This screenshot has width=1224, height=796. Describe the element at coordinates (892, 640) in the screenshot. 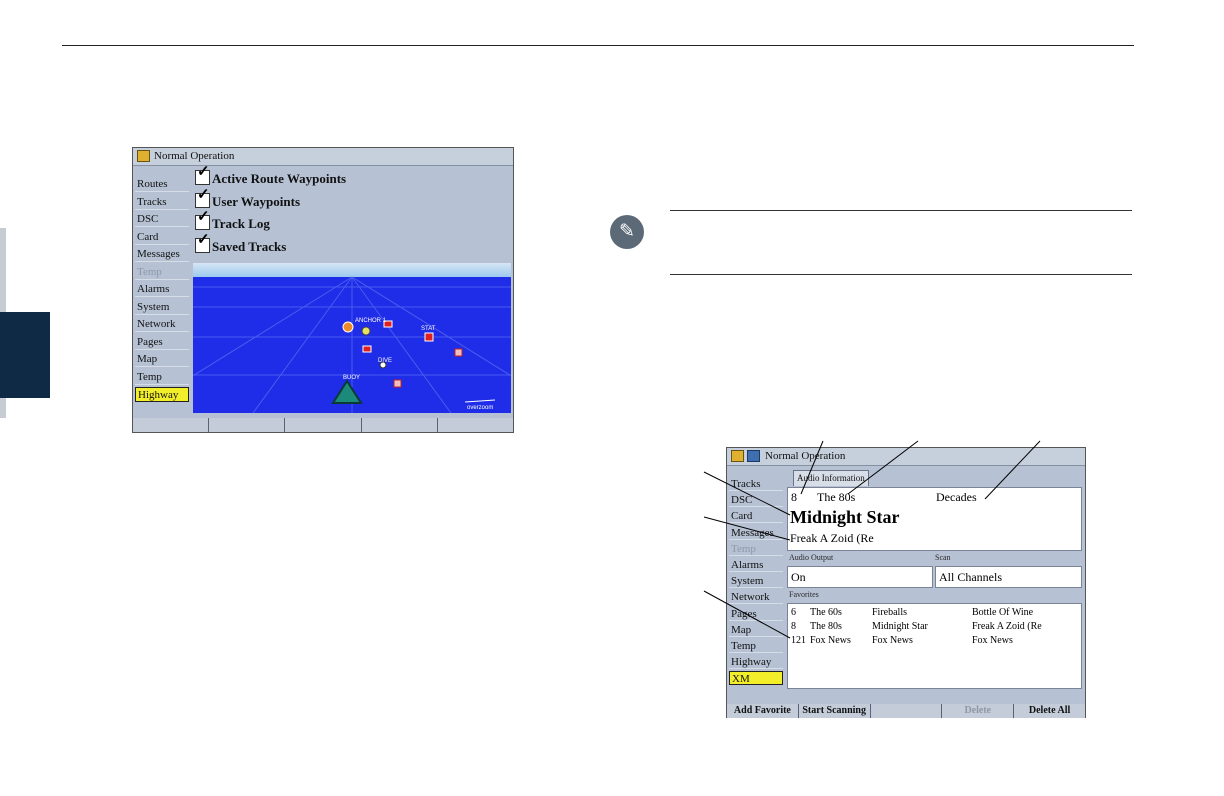

I see `favorite-artist: Fox News` at that location.